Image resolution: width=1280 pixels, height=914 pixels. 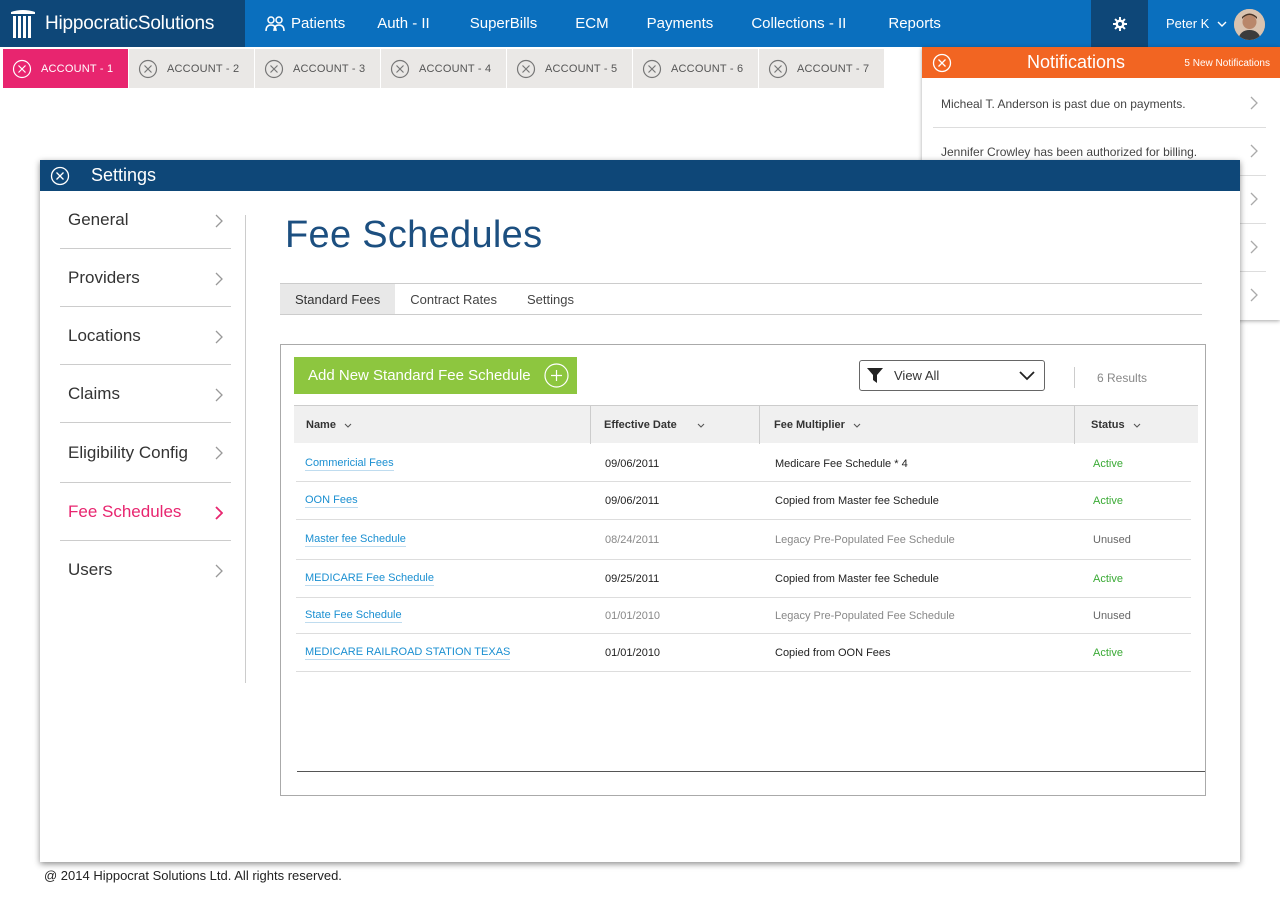 I want to click on fee-multiplier-cell: Legacy Pre-Populated Fee Schedule, so click(x=865, y=616).